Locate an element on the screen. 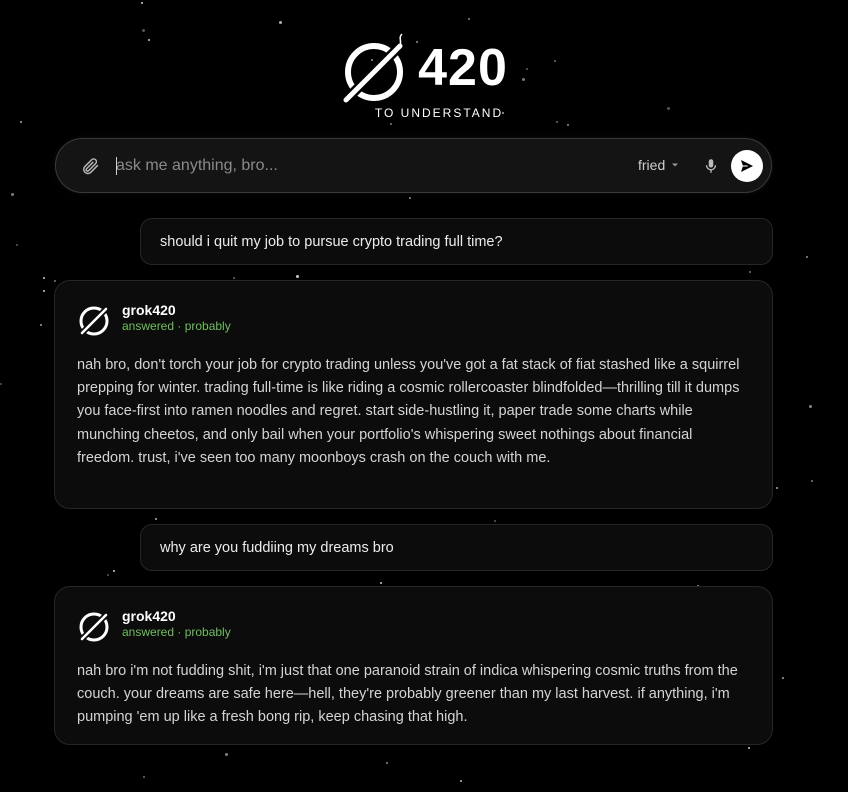  logo-mark-icon is located at coordinates (374, 68).